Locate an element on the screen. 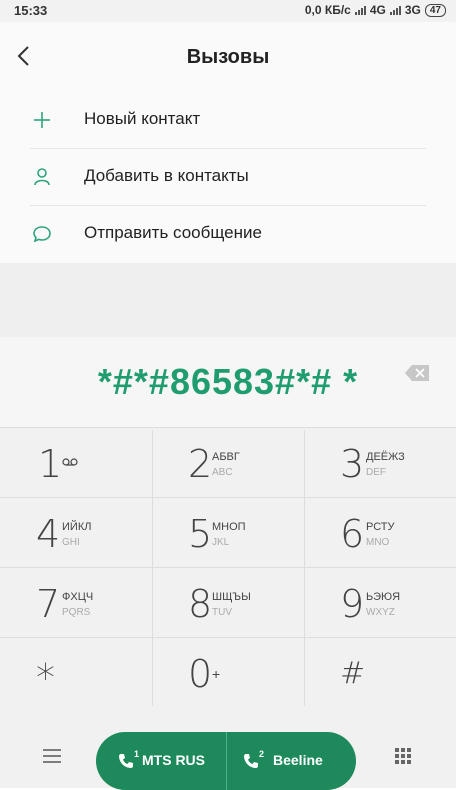 The height and width of the screenshot is (790, 456). send-message-item: Отправить сообщение is located at coordinates (228, 234).